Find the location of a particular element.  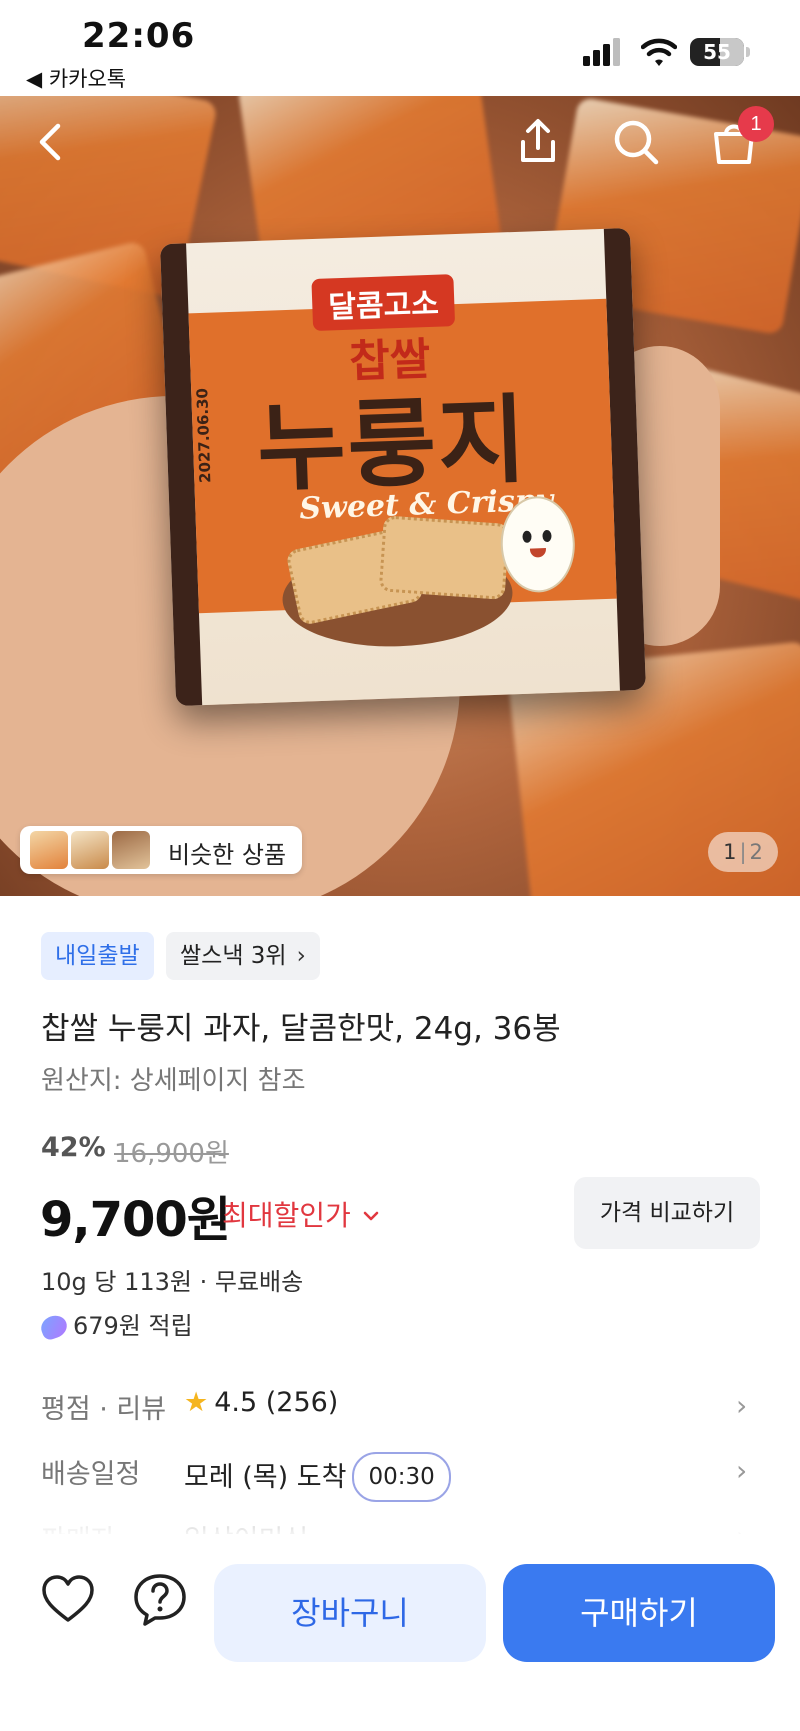

battery-tip is located at coordinates (748, 52).